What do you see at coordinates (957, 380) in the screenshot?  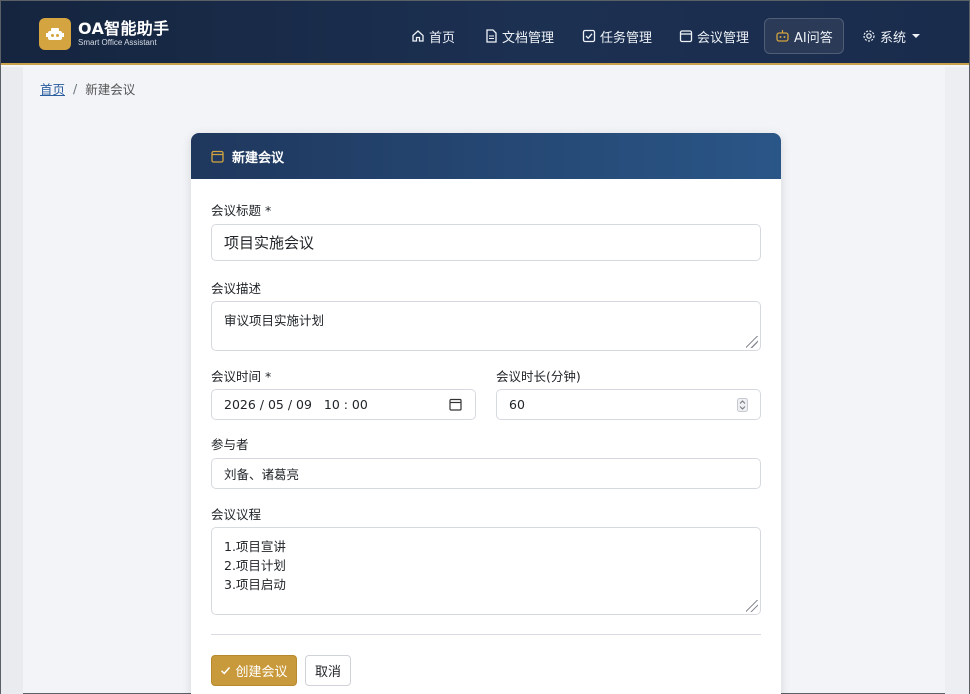 I see `right-gutter` at bounding box center [957, 380].